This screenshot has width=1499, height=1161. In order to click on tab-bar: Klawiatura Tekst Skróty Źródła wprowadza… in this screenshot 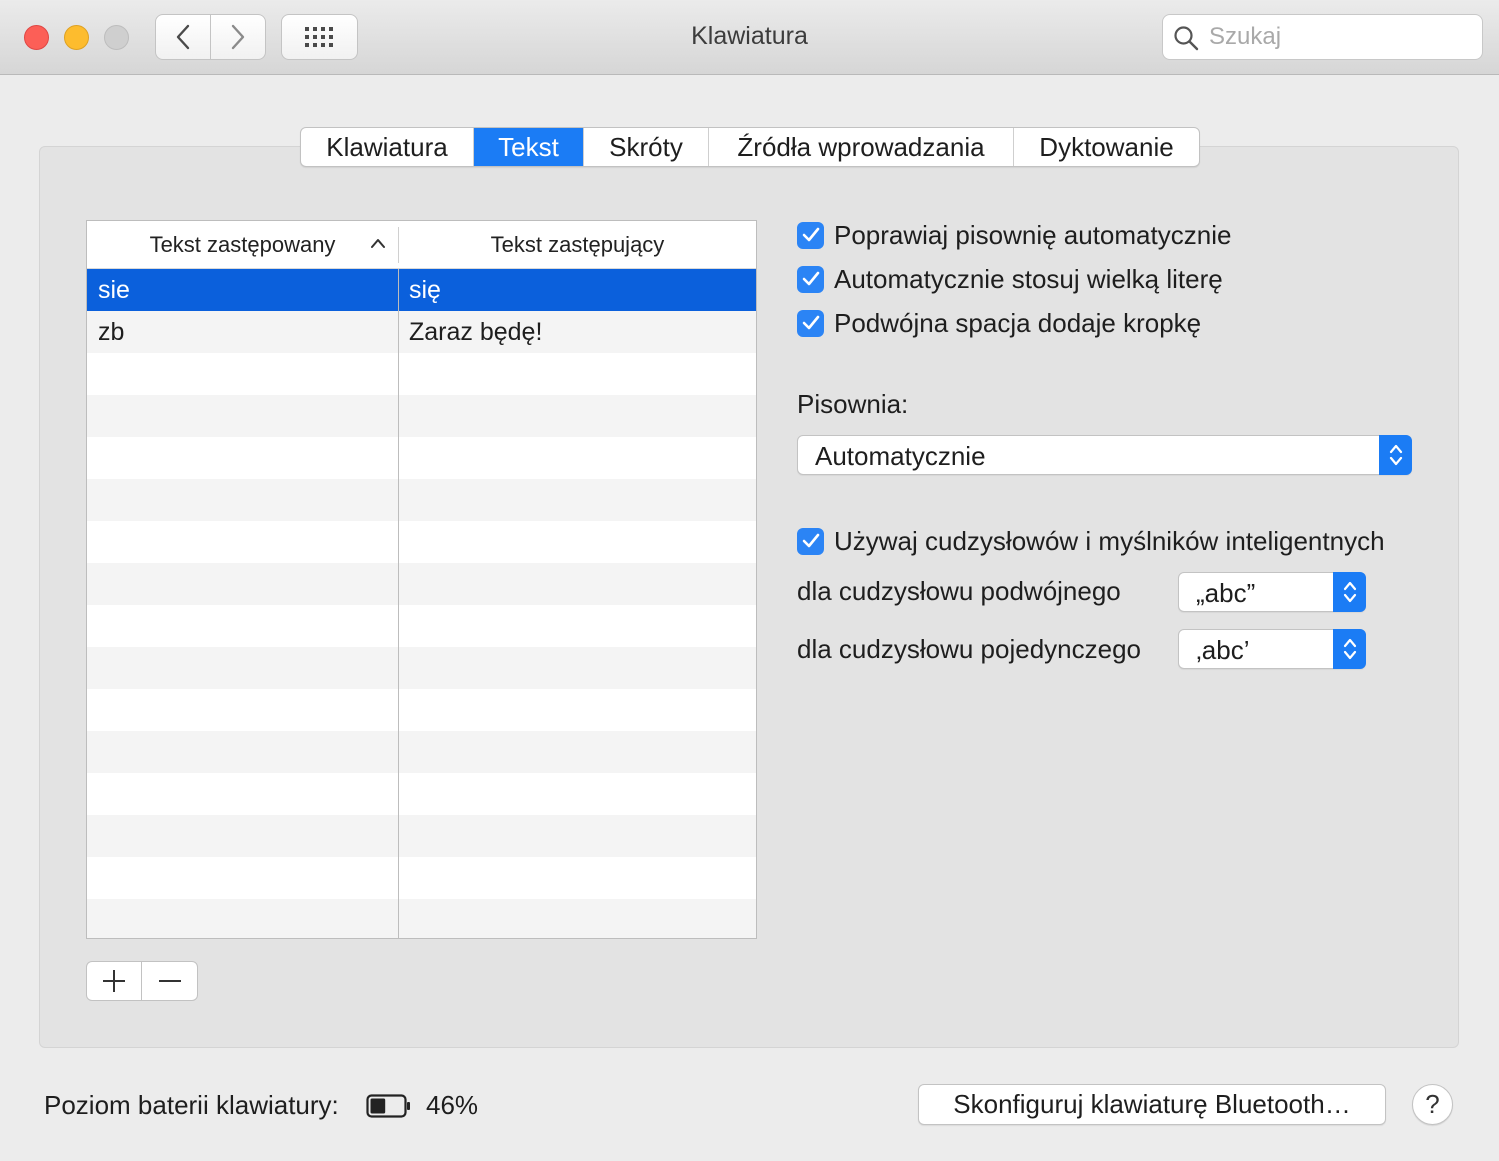, I will do `click(750, 147)`.